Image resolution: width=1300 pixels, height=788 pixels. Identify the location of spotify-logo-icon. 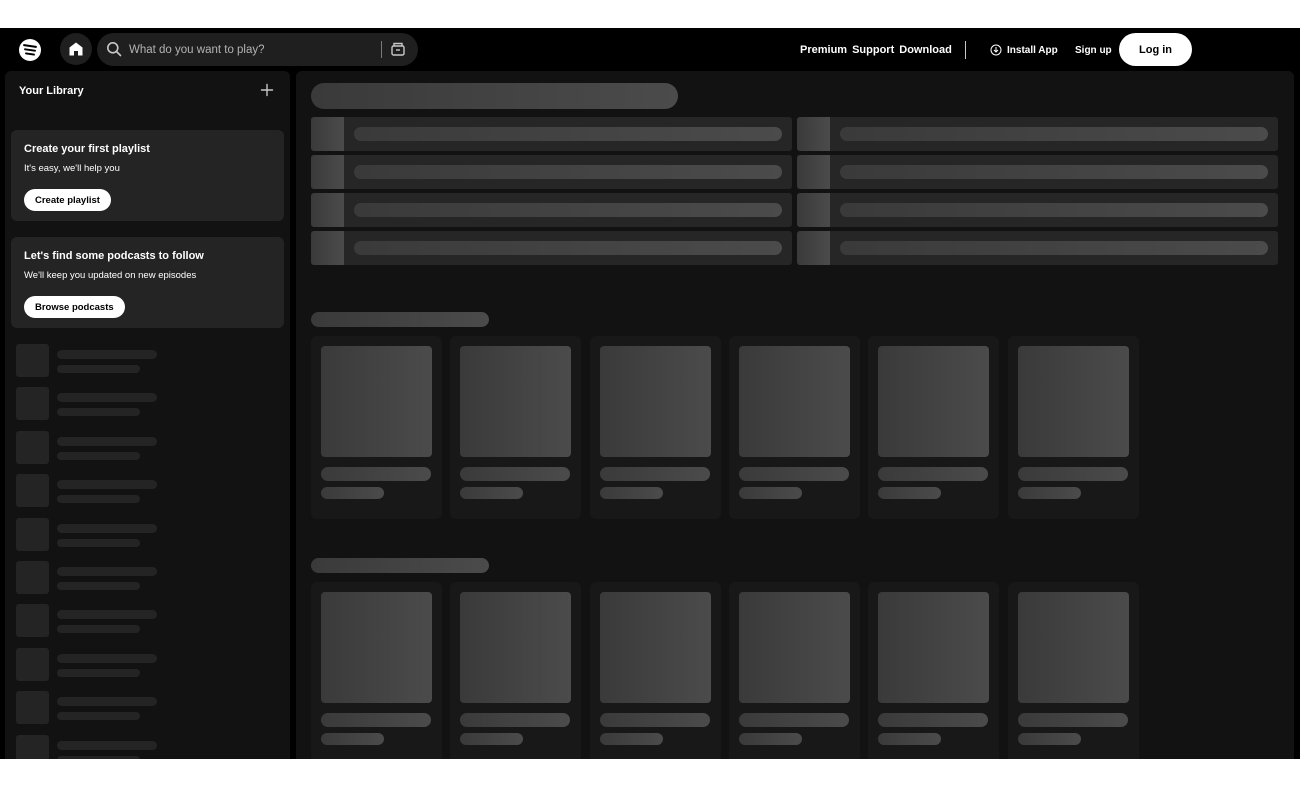
(30, 50).